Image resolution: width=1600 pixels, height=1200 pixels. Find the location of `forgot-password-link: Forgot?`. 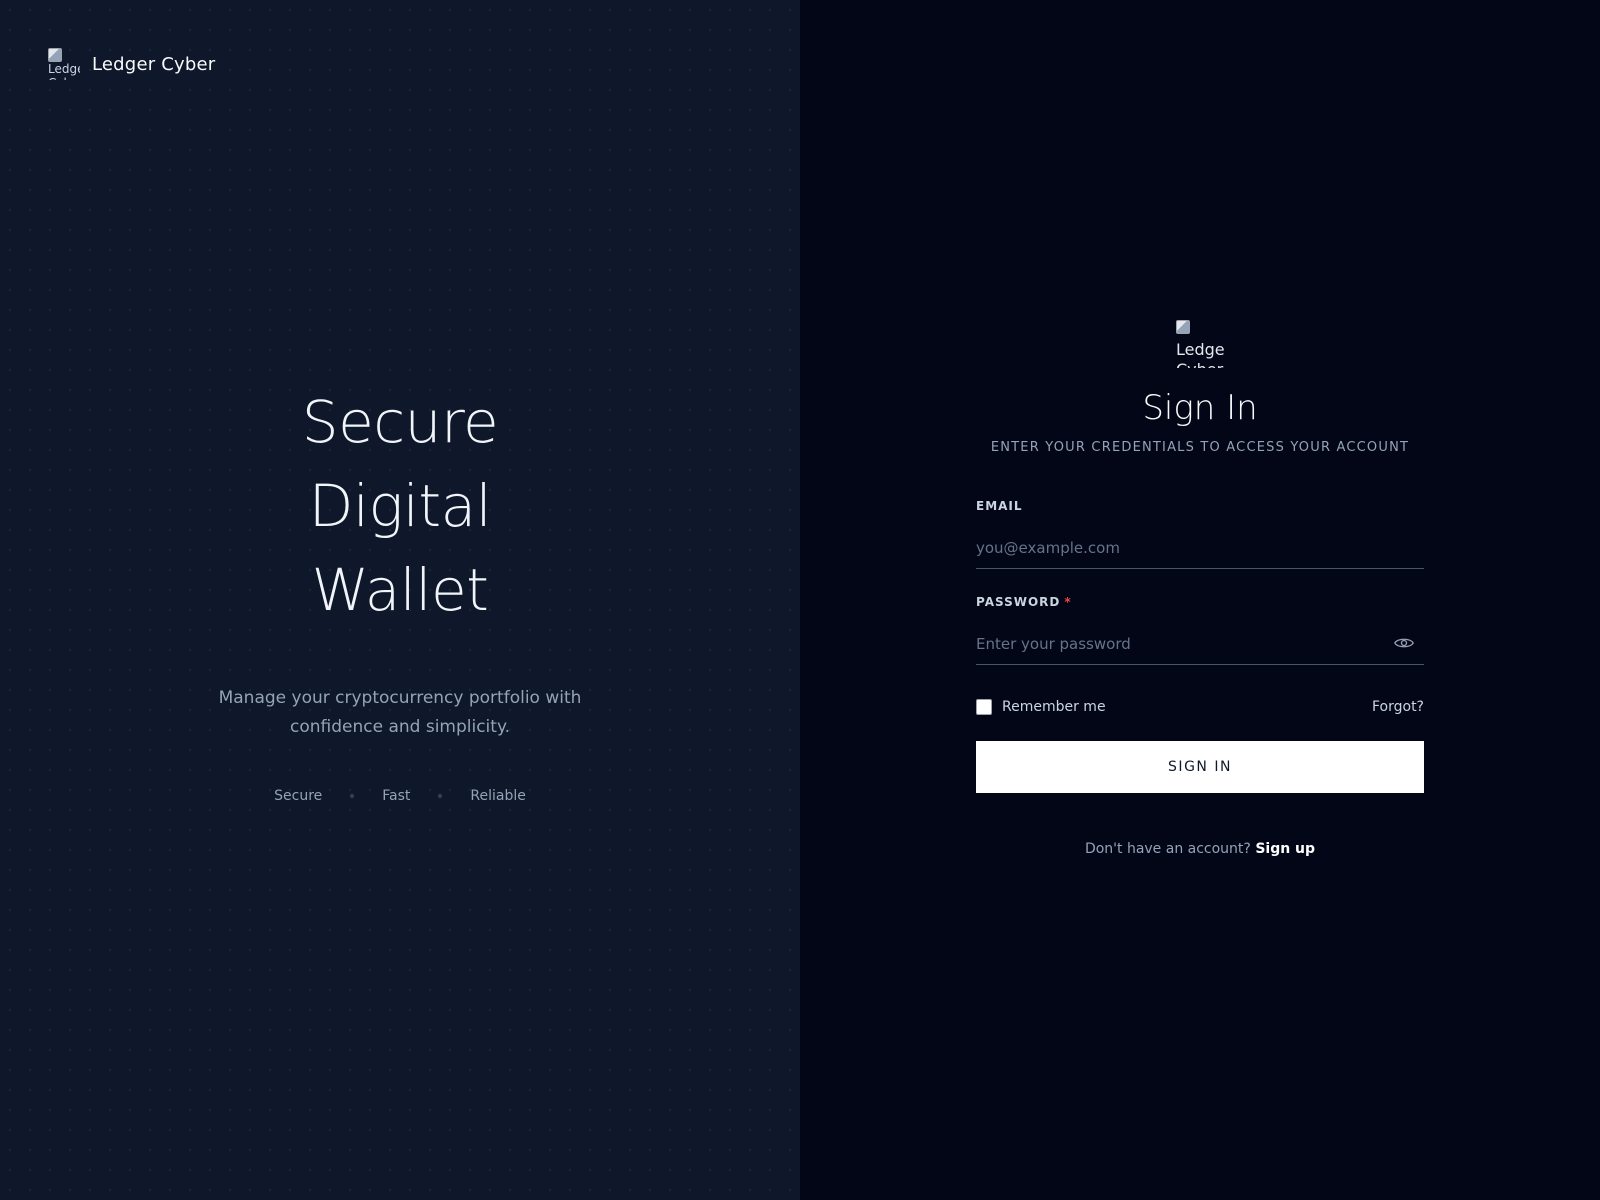

forgot-password-link: Forgot? is located at coordinates (1398, 707).